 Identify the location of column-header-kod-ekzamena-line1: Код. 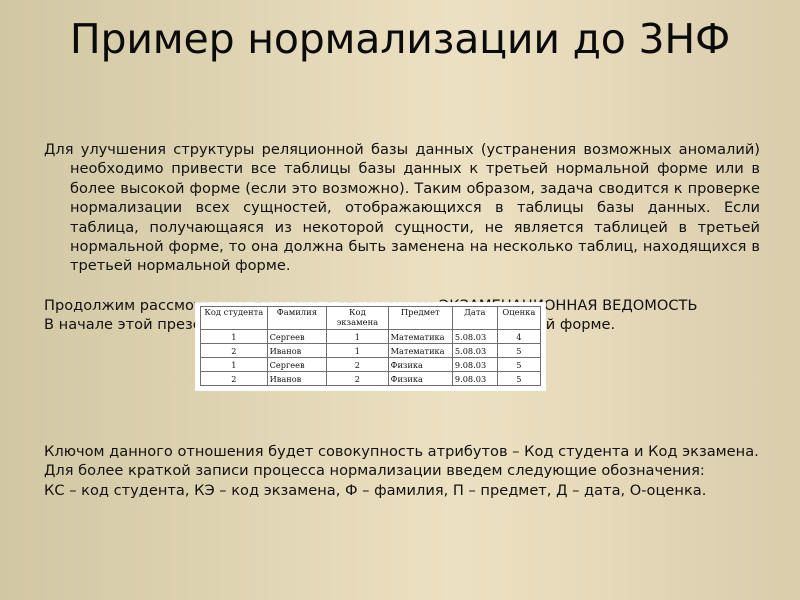
(357, 312).